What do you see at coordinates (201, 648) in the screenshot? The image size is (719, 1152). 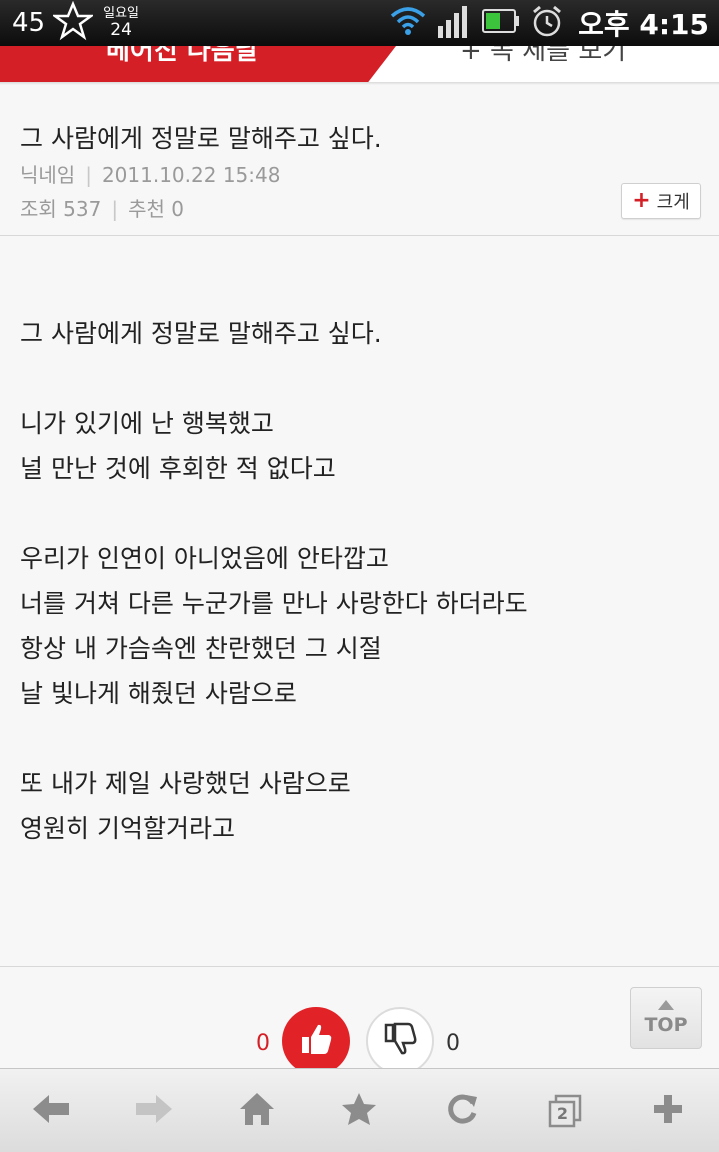 I see `content-line: 항상 내 가슴속엔 찬란했던 그 시절` at bounding box center [201, 648].